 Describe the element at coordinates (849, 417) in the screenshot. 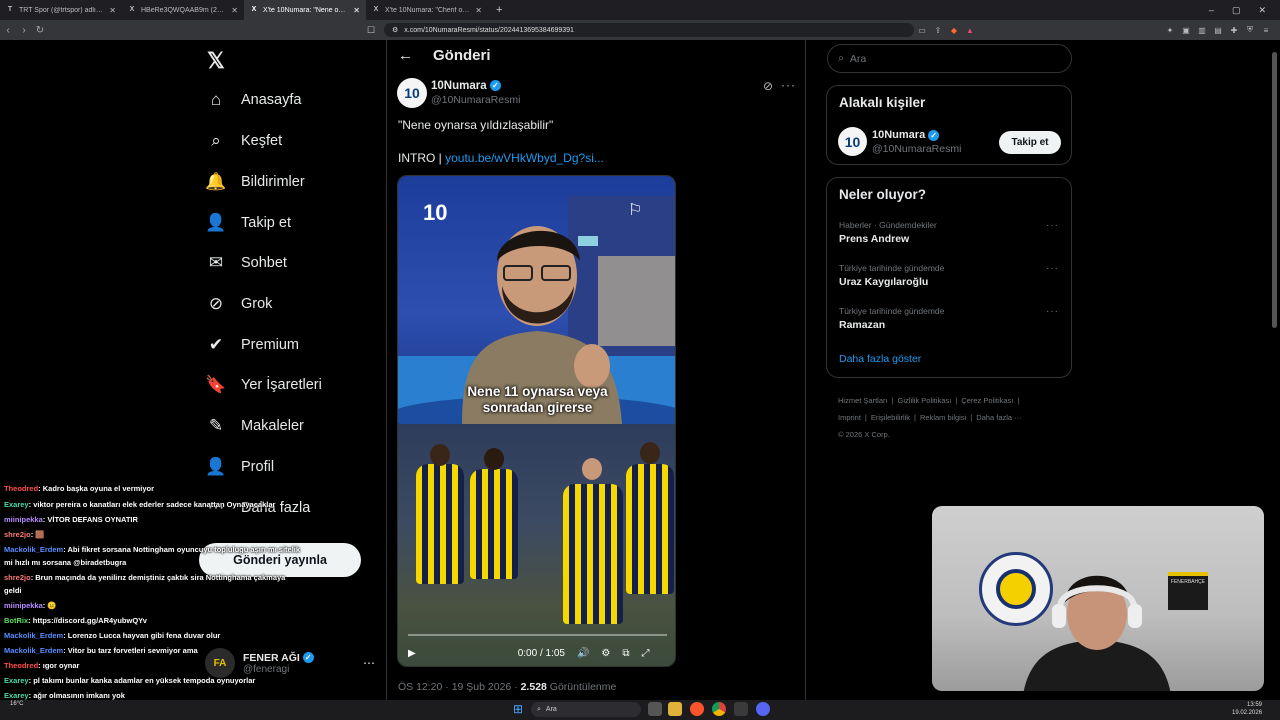

I see `footer-link: Imprint` at that location.